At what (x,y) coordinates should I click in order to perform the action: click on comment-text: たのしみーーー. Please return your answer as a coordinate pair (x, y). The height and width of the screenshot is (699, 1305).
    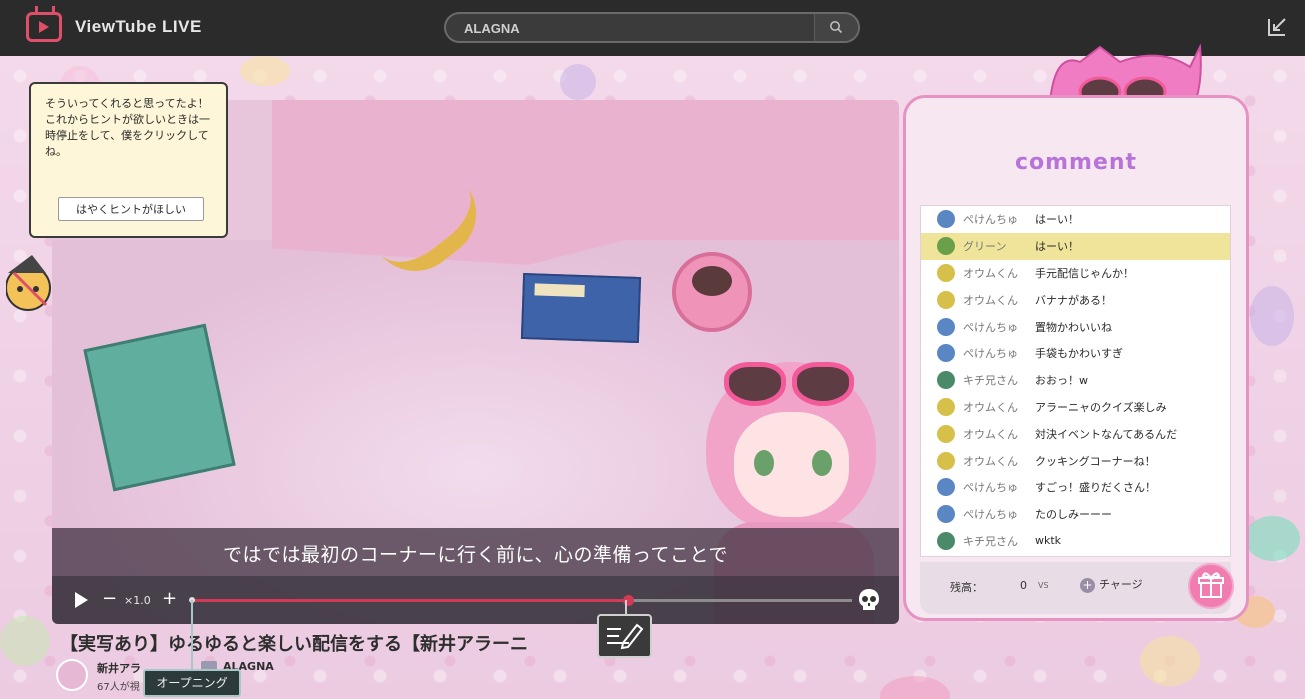
    Looking at the image, I should click on (1073, 515).